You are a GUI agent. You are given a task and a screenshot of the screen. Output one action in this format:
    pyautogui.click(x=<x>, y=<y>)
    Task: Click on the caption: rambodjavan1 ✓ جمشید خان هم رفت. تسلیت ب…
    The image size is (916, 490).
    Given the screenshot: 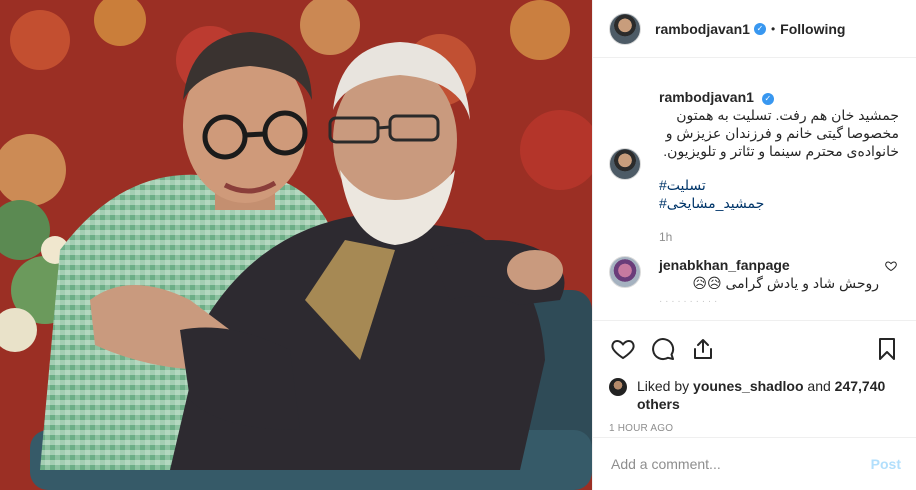 What is the action you would take?
    pyautogui.click(x=754, y=152)
    